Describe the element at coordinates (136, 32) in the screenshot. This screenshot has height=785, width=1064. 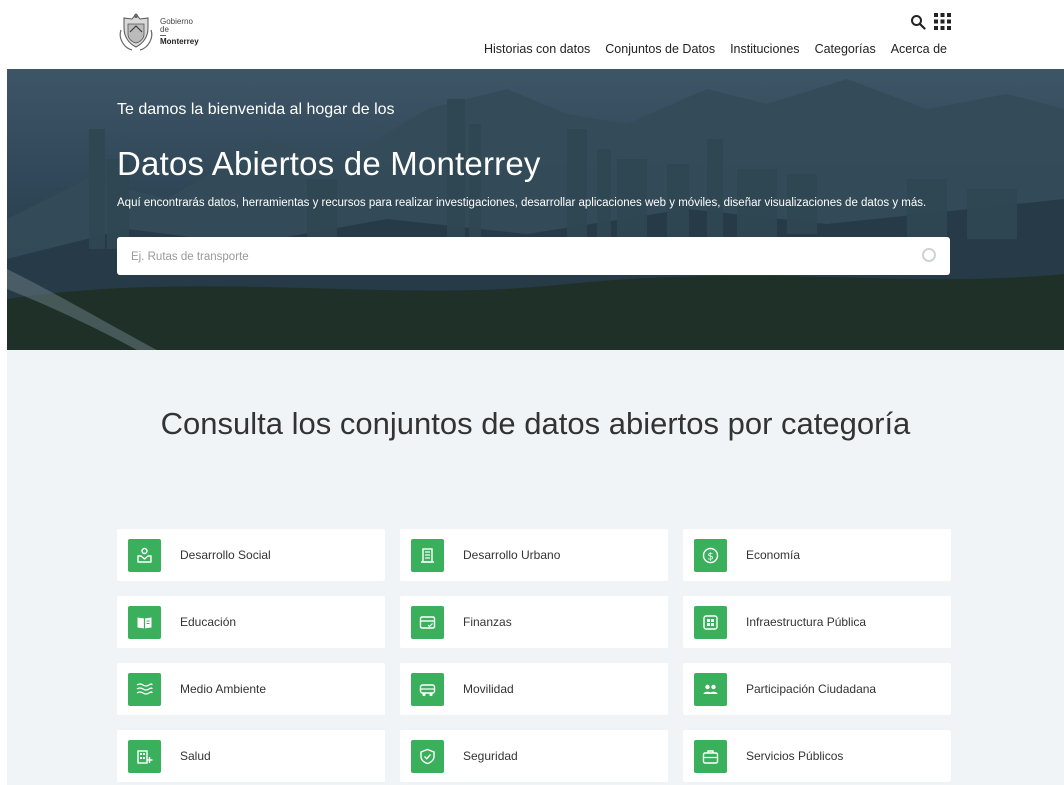
I see `seal-icon` at that location.